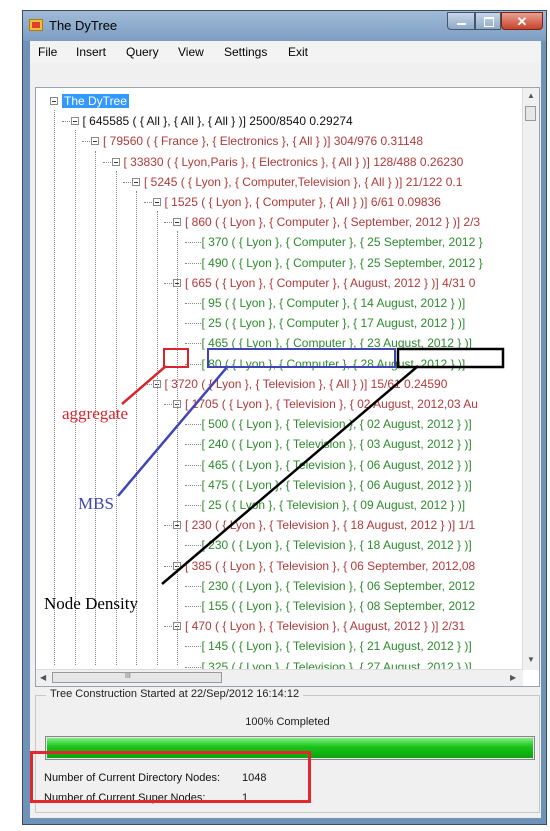  I want to click on menu-insert: Insert, so click(91, 52).